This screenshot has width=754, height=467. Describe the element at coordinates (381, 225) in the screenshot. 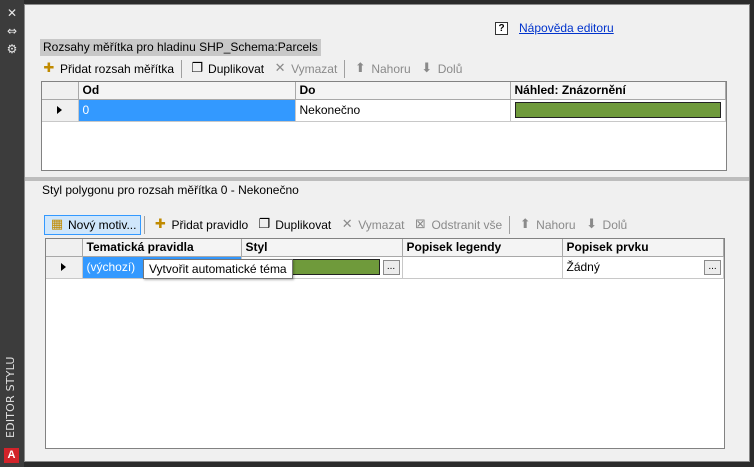

I see `delete-rule-label: Vymazat` at that location.